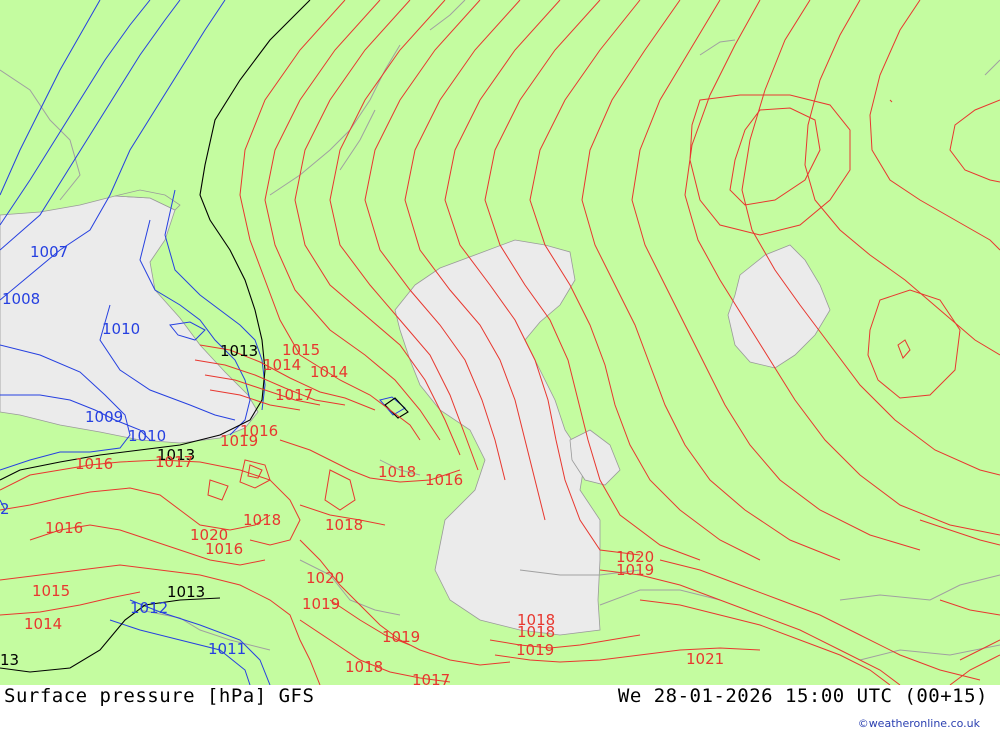 The height and width of the screenshot is (733, 1000). What do you see at coordinates (325, 578) in the screenshot?
I see `isobar-label: 1020` at bounding box center [325, 578].